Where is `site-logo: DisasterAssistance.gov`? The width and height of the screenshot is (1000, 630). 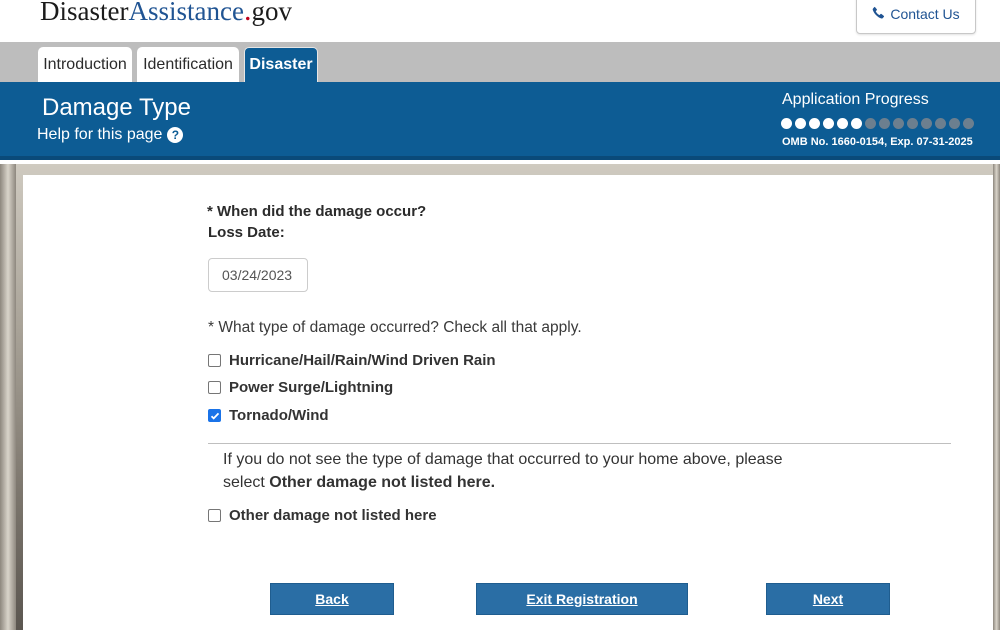
site-logo: DisasterAssistance.gov is located at coordinates (166, 13).